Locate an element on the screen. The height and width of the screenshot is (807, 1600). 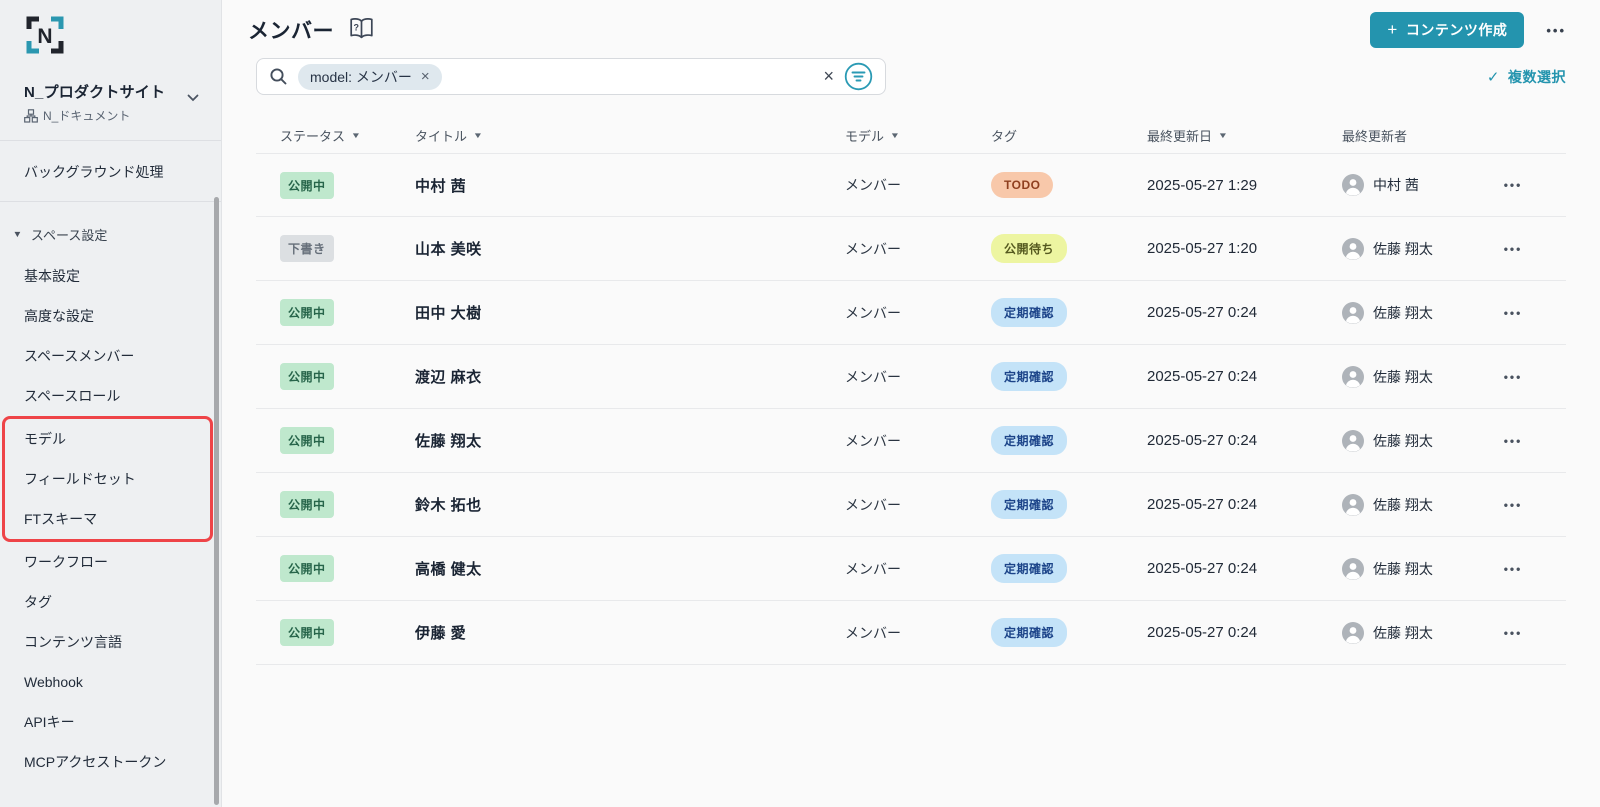
divider is located at coordinates (110, 140).